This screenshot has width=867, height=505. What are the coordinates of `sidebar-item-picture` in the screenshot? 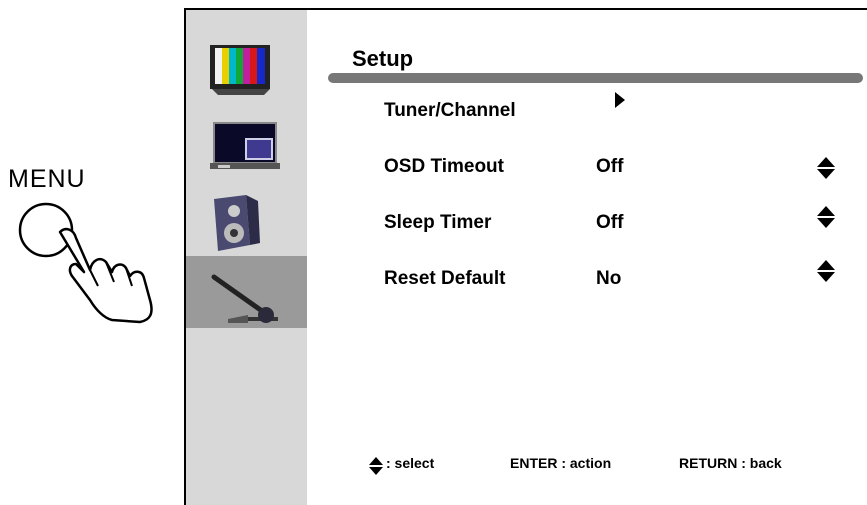 It's located at (246, 68).